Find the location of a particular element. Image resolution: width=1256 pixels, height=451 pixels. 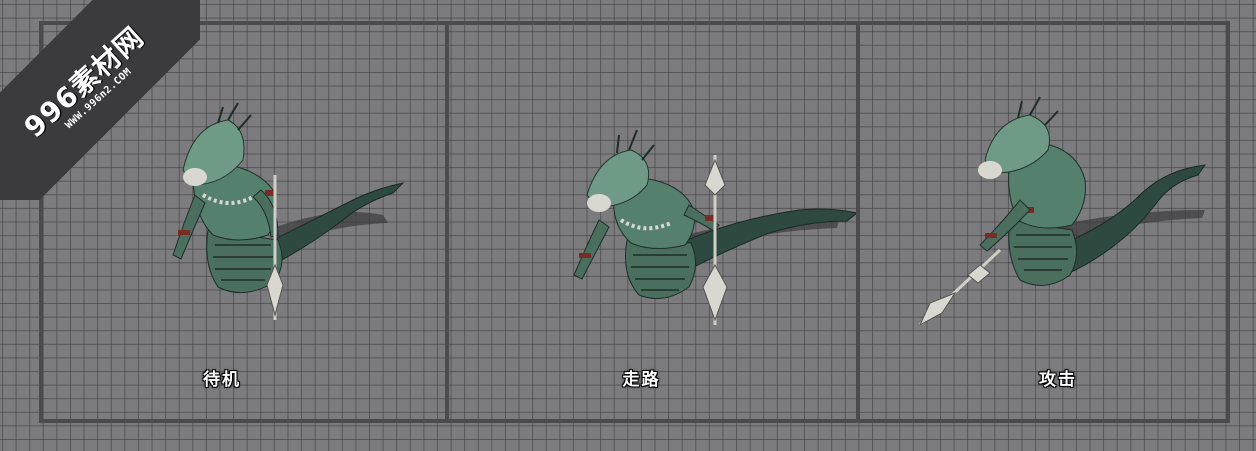

lower-body is located at coordinates (1042, 252).